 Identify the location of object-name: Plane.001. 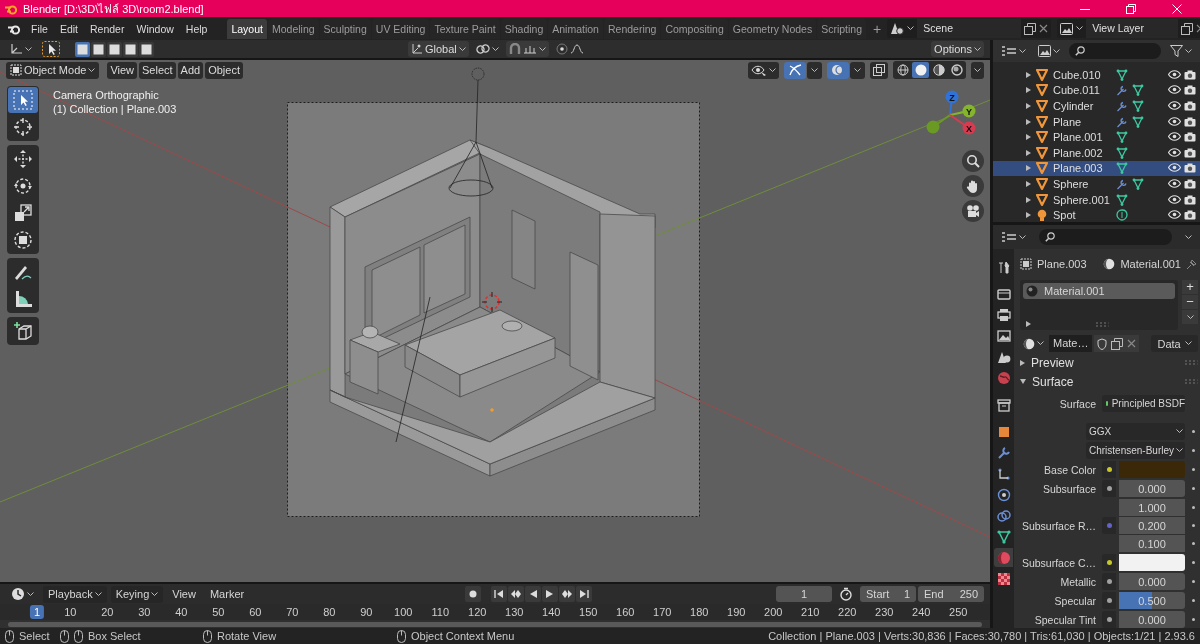
(1078, 137).